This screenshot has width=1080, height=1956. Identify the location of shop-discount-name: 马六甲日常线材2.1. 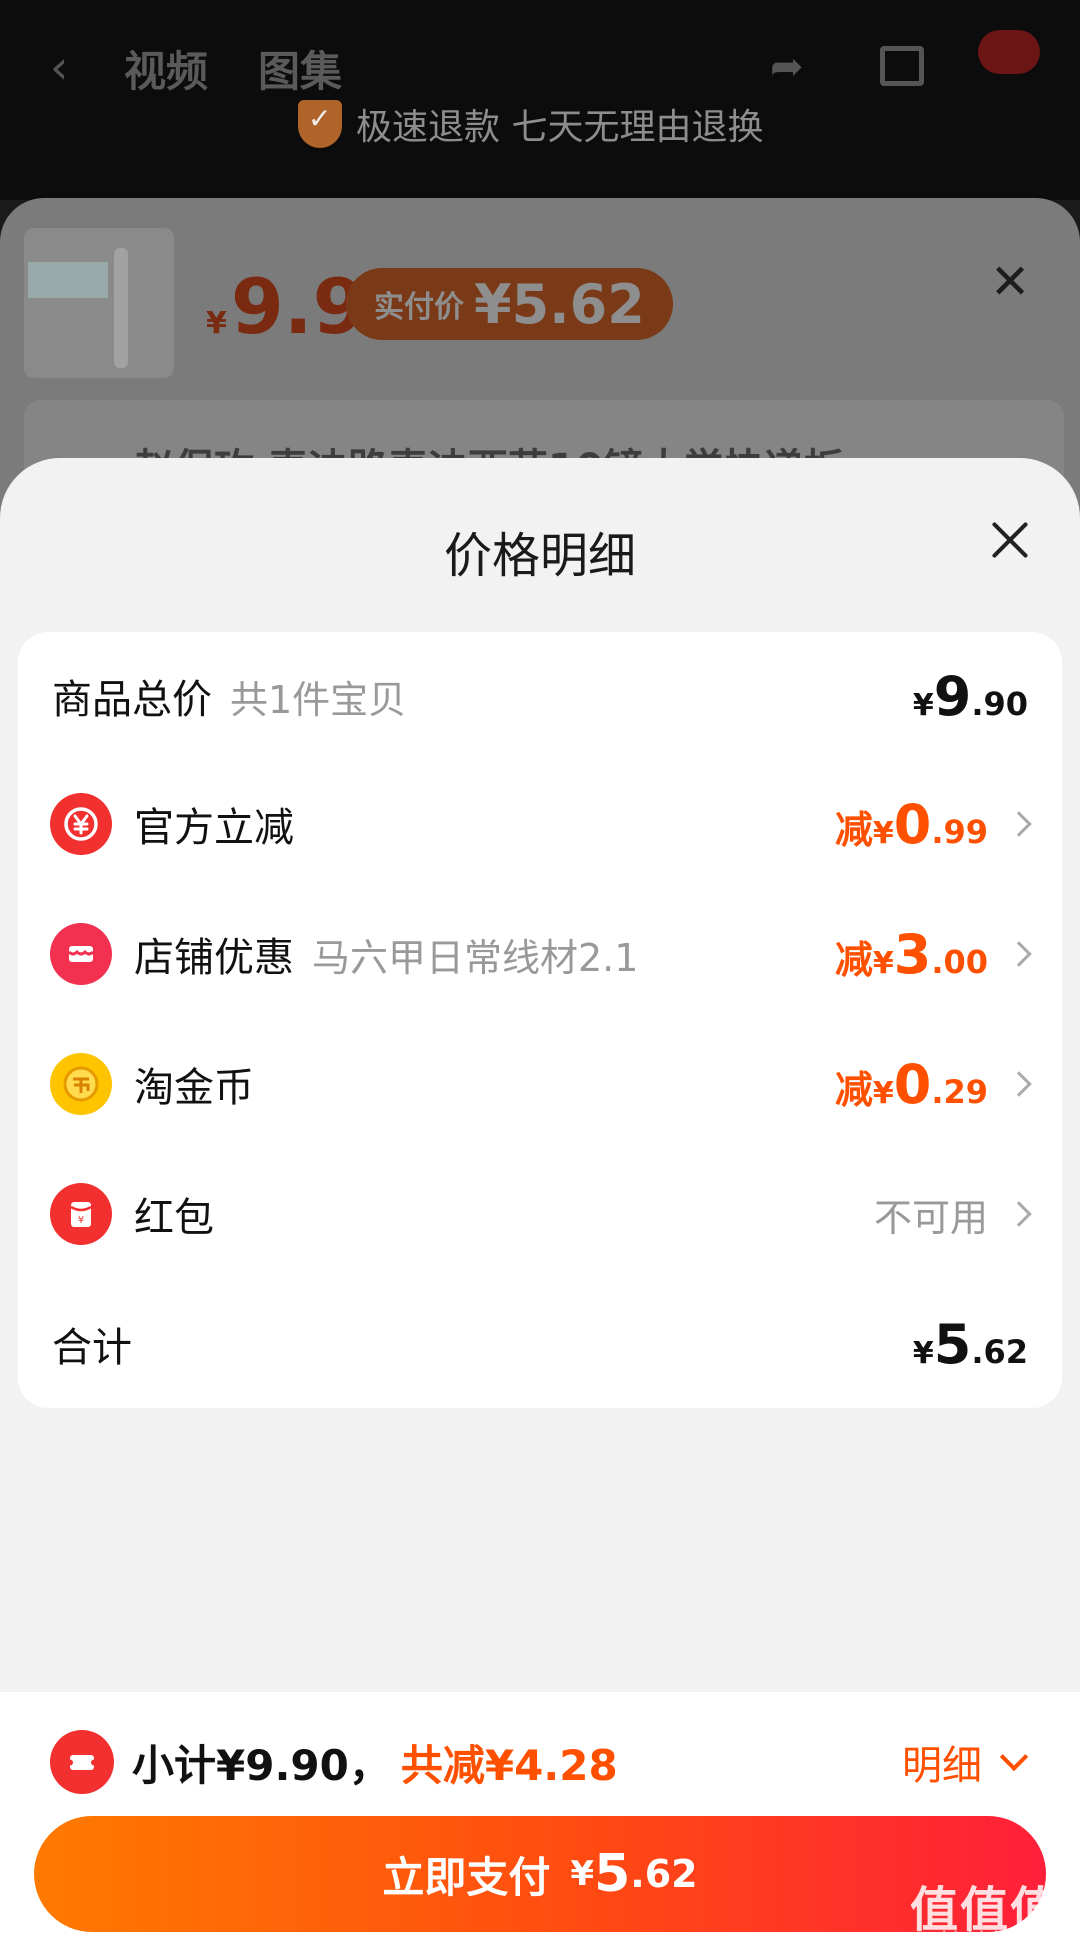
(475, 957).